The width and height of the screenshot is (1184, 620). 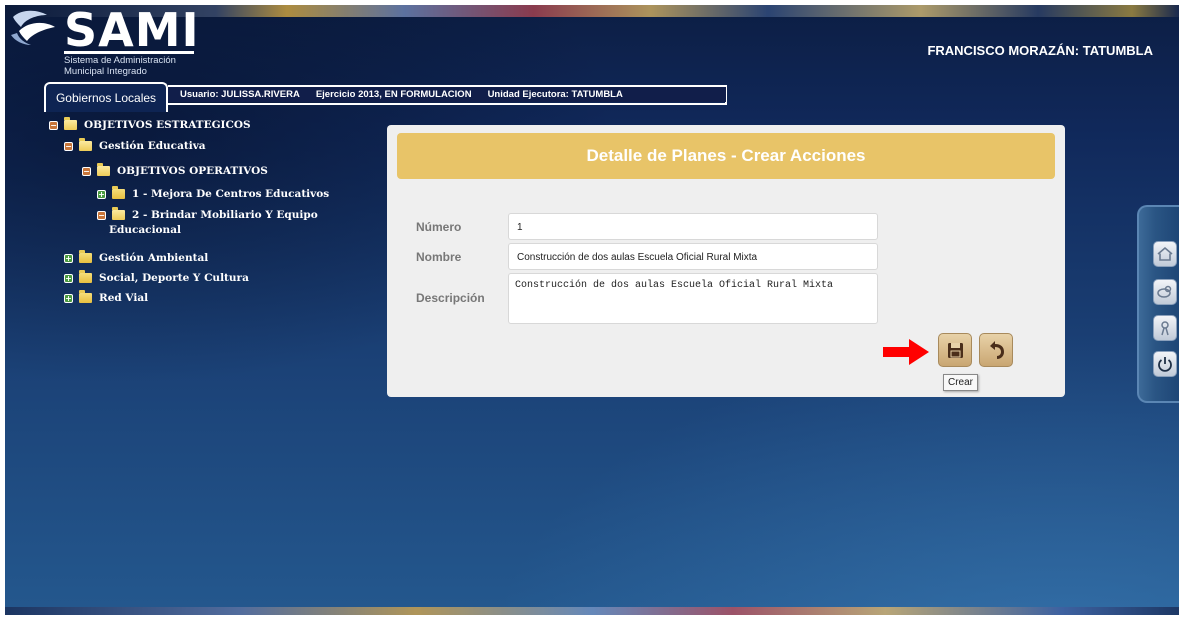 What do you see at coordinates (450, 298) in the screenshot?
I see `descripcion-label: Descripción` at bounding box center [450, 298].